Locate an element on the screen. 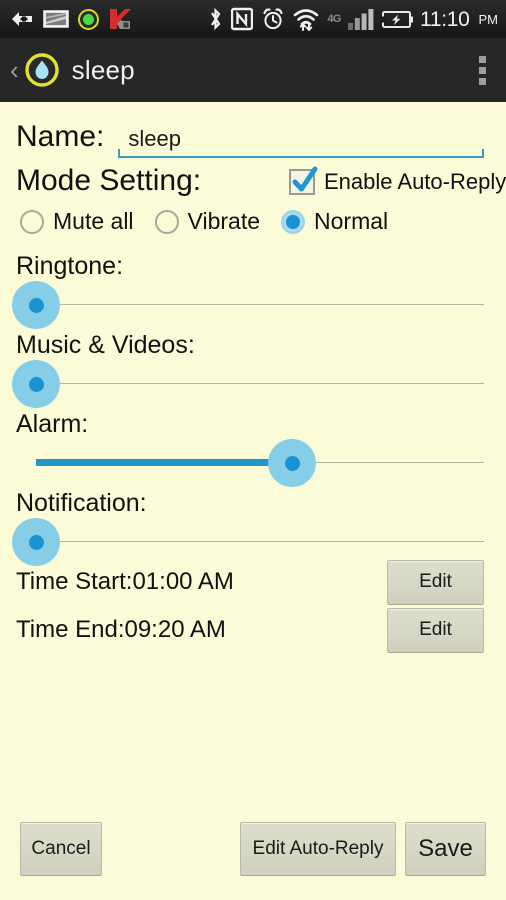  slider-group-ringtone: Ringtone: is located at coordinates (253, 290).